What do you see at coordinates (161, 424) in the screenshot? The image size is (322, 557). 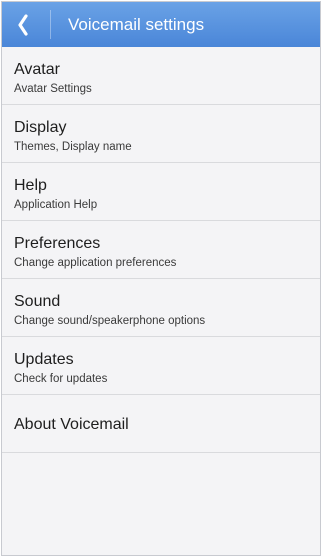 I see `settings-item-about: About Voicemail` at bounding box center [161, 424].